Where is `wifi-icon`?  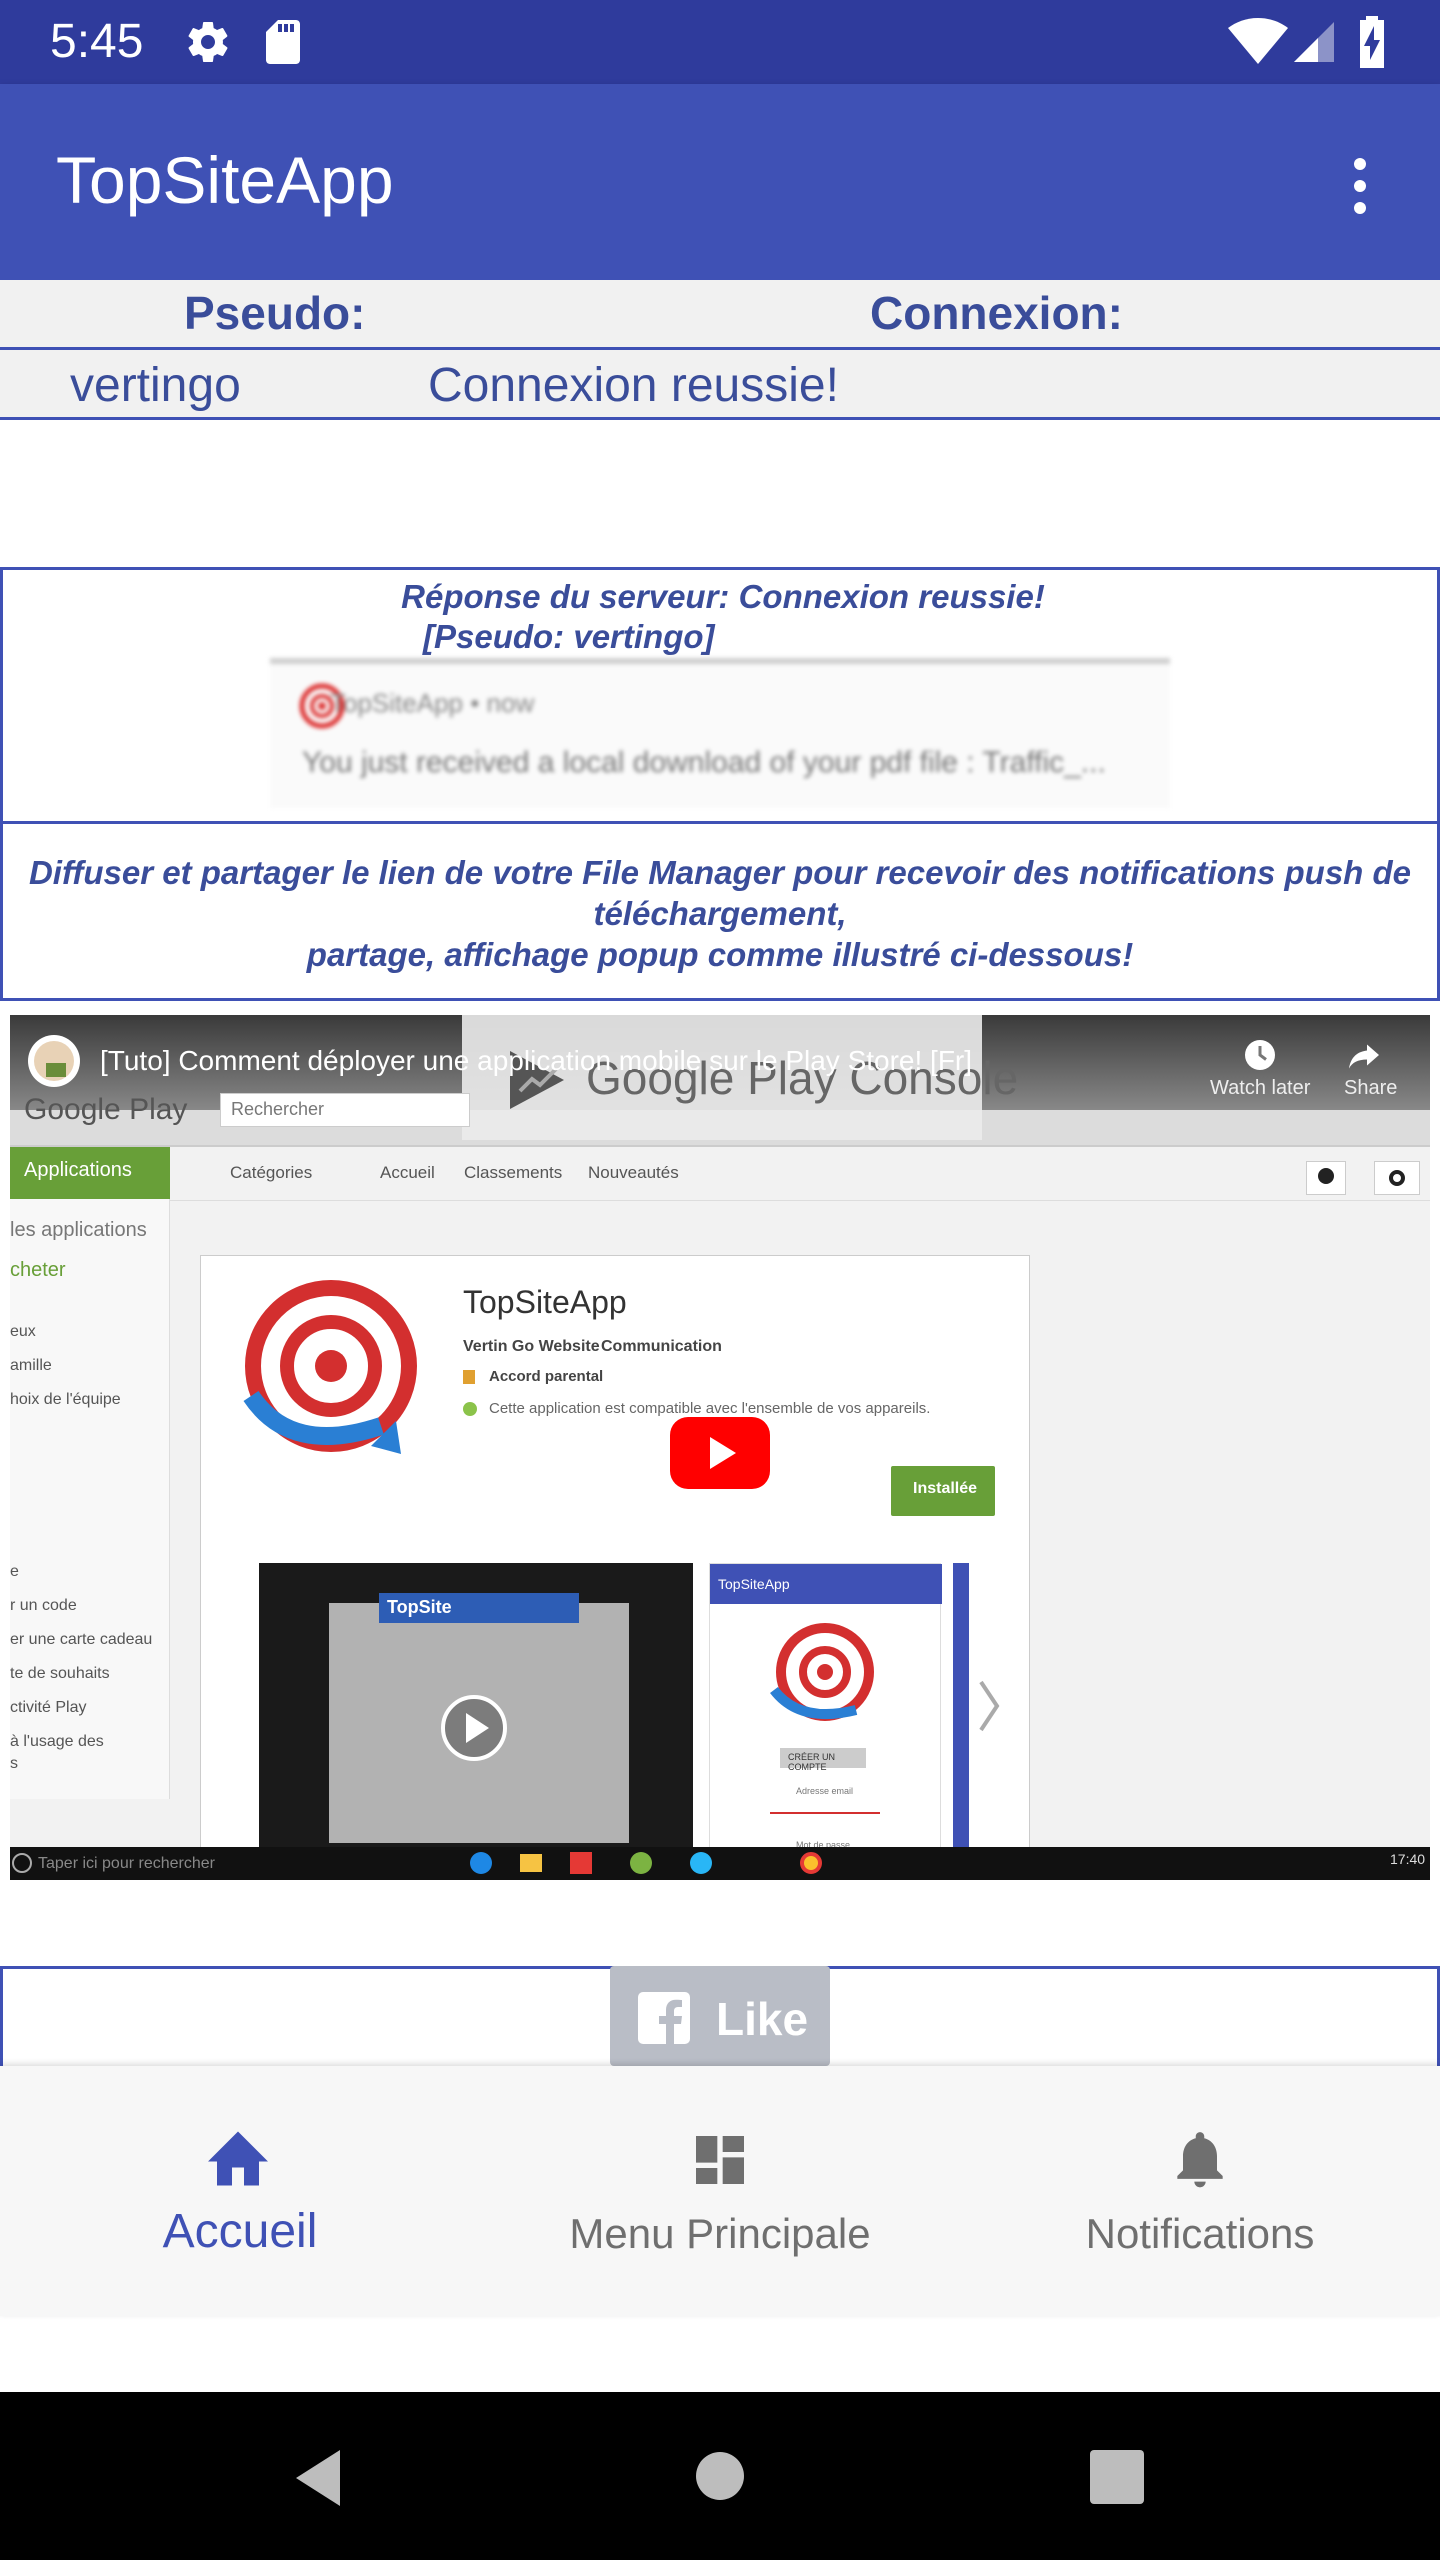
wifi-icon is located at coordinates (1258, 41).